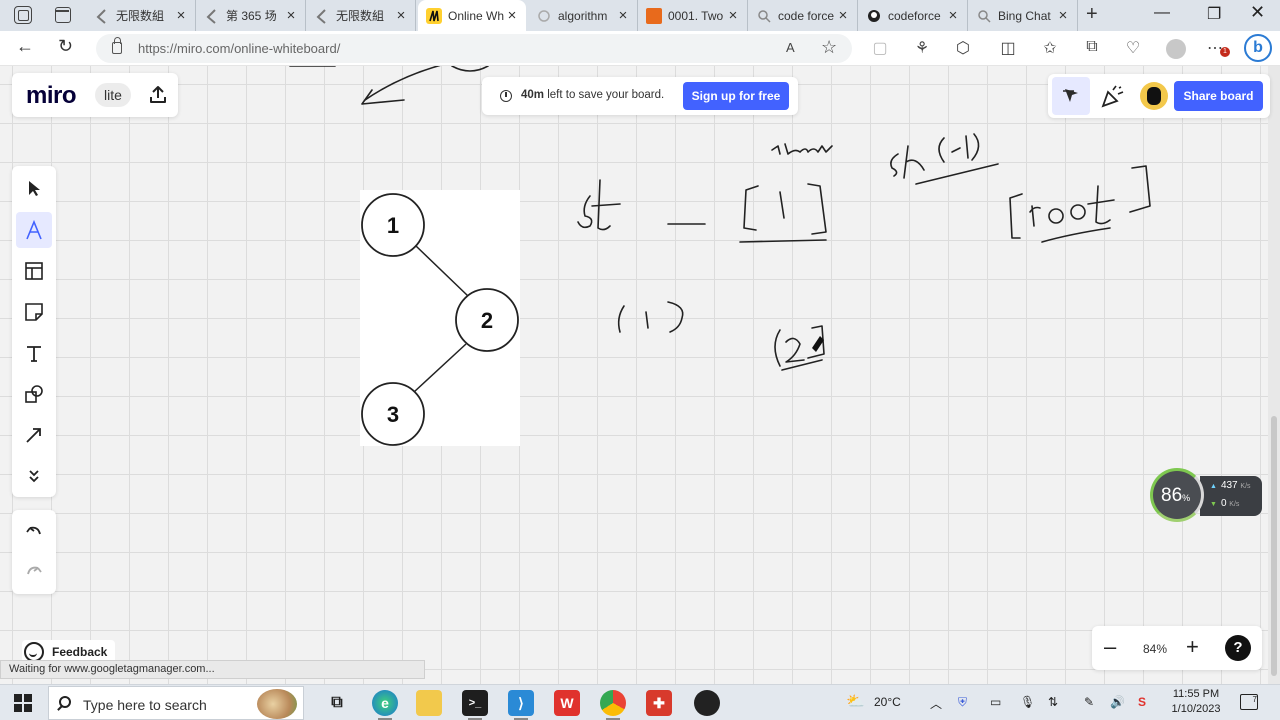 Image resolution: width=1280 pixels, height=720 pixels. I want to click on extension-icon: ▢, so click(880, 48).